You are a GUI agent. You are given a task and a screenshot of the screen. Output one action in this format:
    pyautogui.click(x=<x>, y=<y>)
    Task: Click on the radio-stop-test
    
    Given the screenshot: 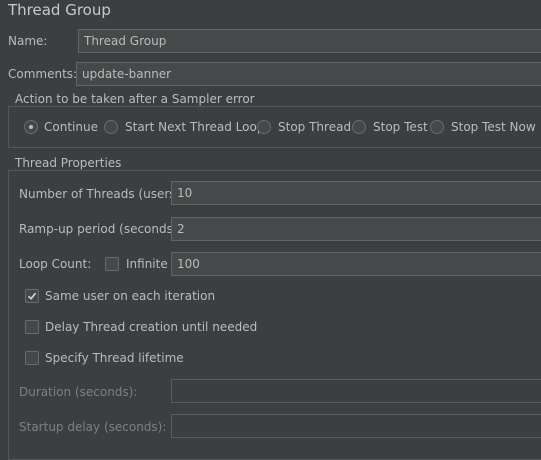 What is the action you would take?
    pyautogui.click(x=359, y=127)
    